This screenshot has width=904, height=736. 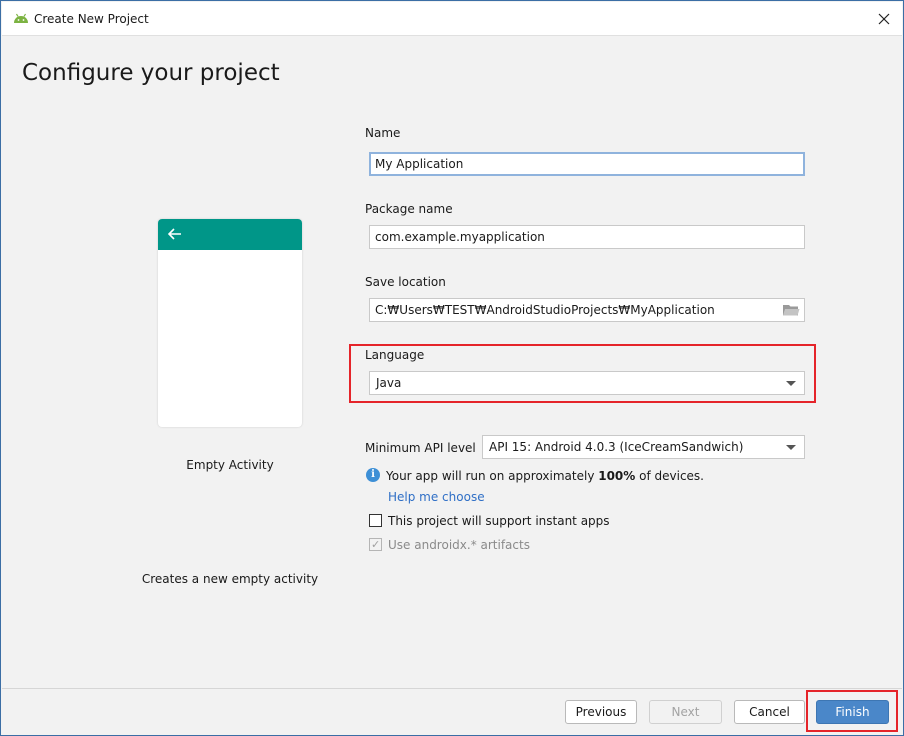 I want to click on androidx-checkbox: ✓, so click(x=375, y=544).